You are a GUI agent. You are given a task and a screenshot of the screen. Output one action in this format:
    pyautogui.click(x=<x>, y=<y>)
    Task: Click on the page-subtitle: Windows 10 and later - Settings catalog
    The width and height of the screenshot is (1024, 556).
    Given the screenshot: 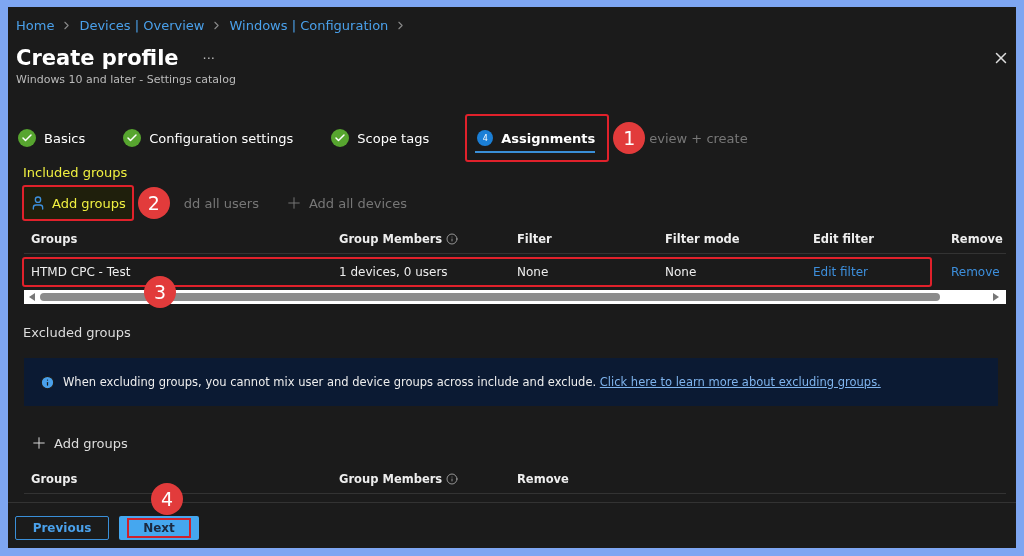 What is the action you would take?
    pyautogui.click(x=126, y=79)
    